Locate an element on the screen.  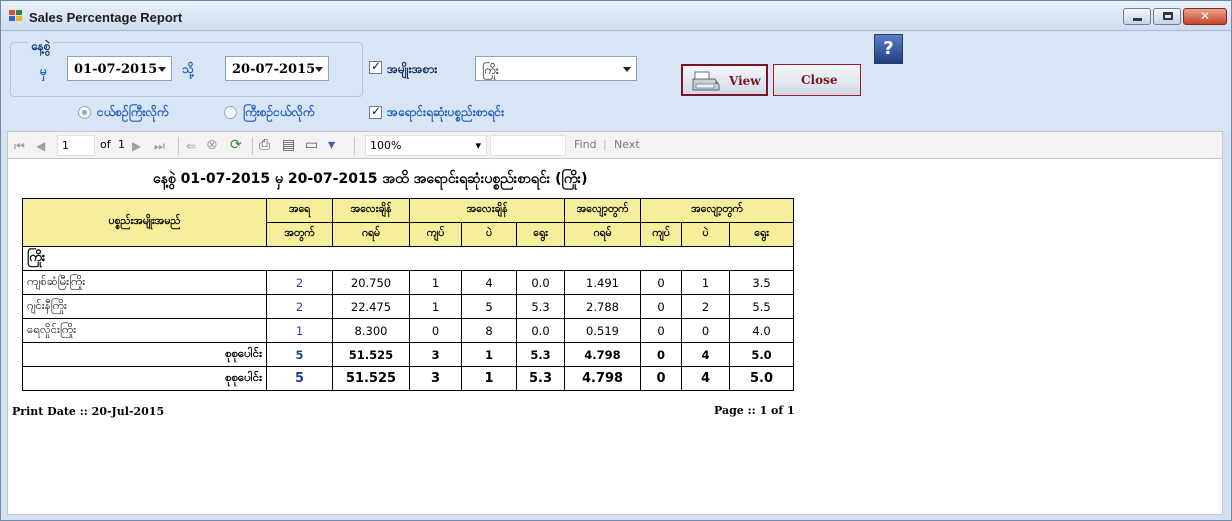
type-select-value: ကြိုး is located at coordinates (490, 70).